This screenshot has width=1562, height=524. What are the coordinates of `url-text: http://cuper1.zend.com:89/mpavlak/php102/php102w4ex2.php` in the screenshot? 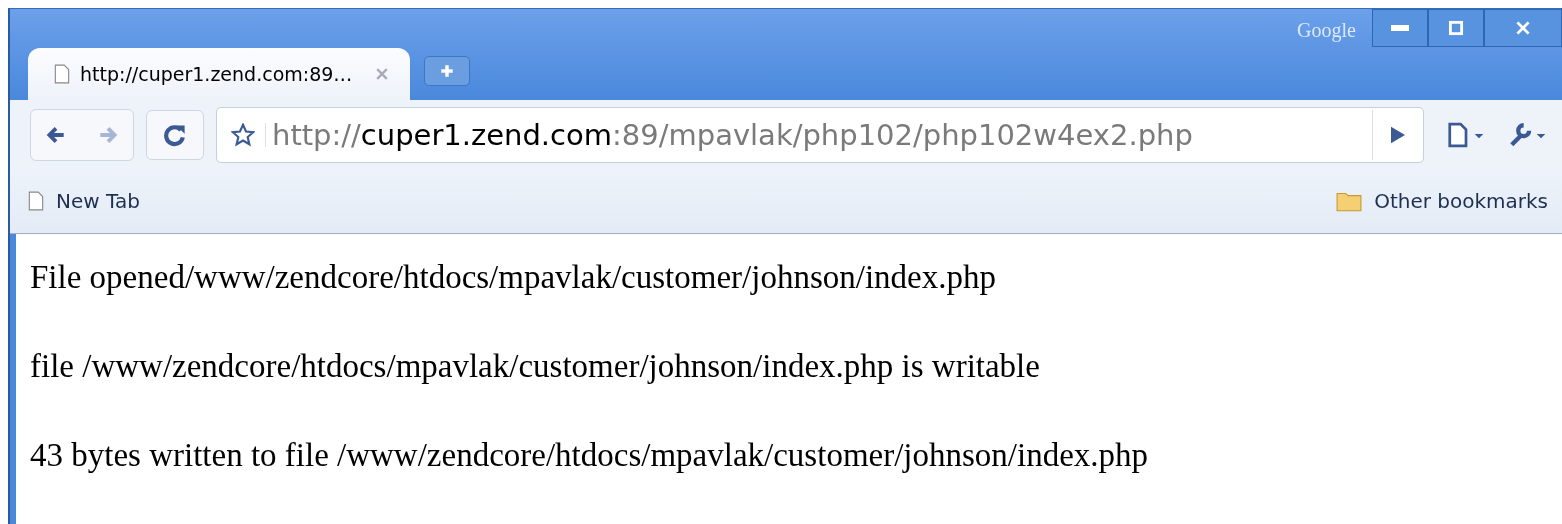 It's located at (732, 134).